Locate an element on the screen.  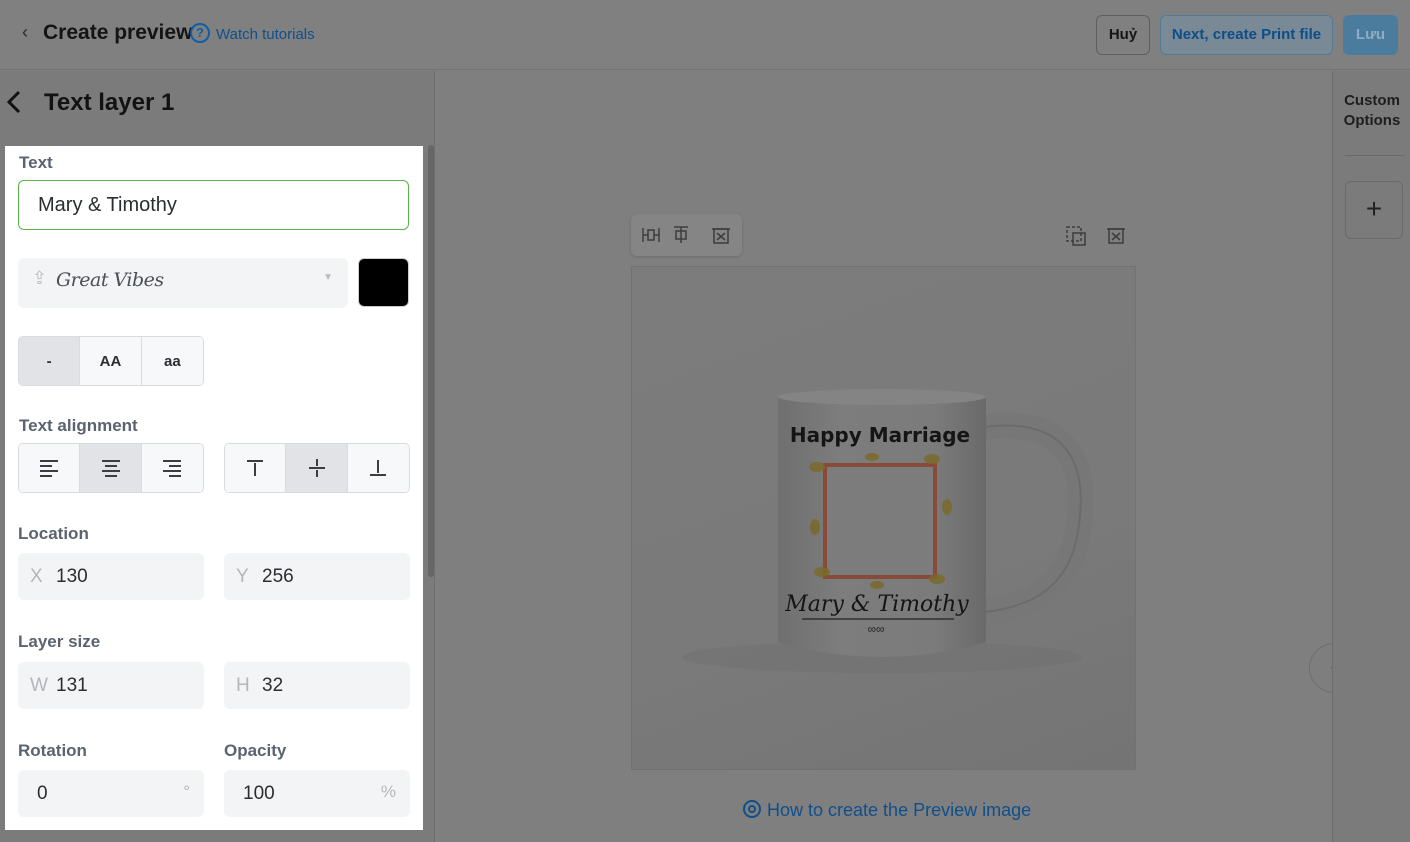
align-bottom-button is located at coordinates (378, 468).